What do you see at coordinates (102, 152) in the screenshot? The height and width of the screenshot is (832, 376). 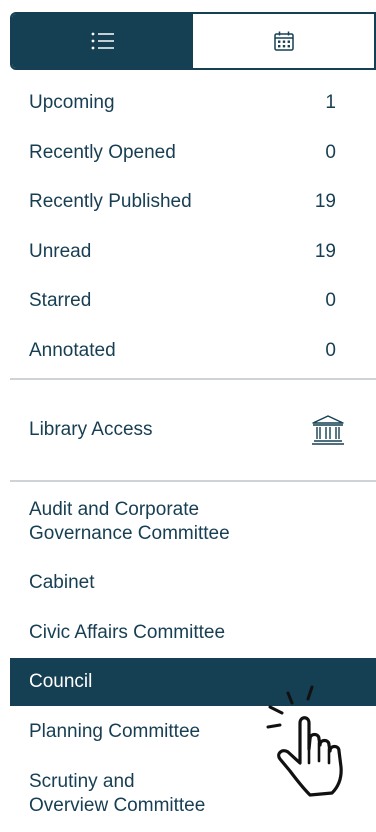 I see `smart-list-label: Recently Opened` at bounding box center [102, 152].